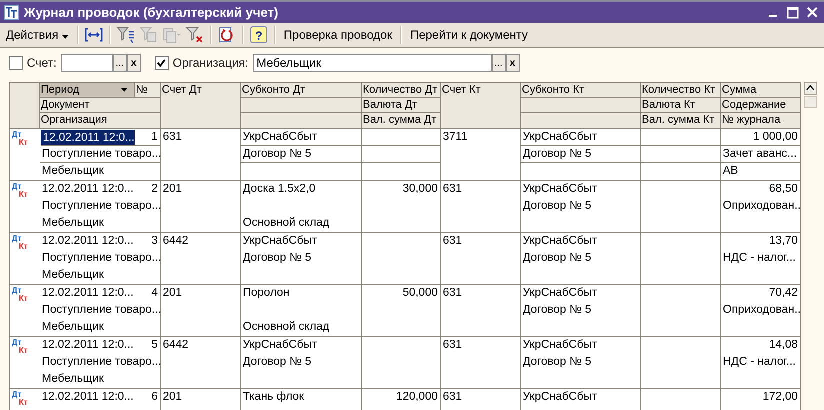  Describe the element at coordinates (775, 137) in the screenshot. I see `table-cell-text: 1 000,00` at that location.